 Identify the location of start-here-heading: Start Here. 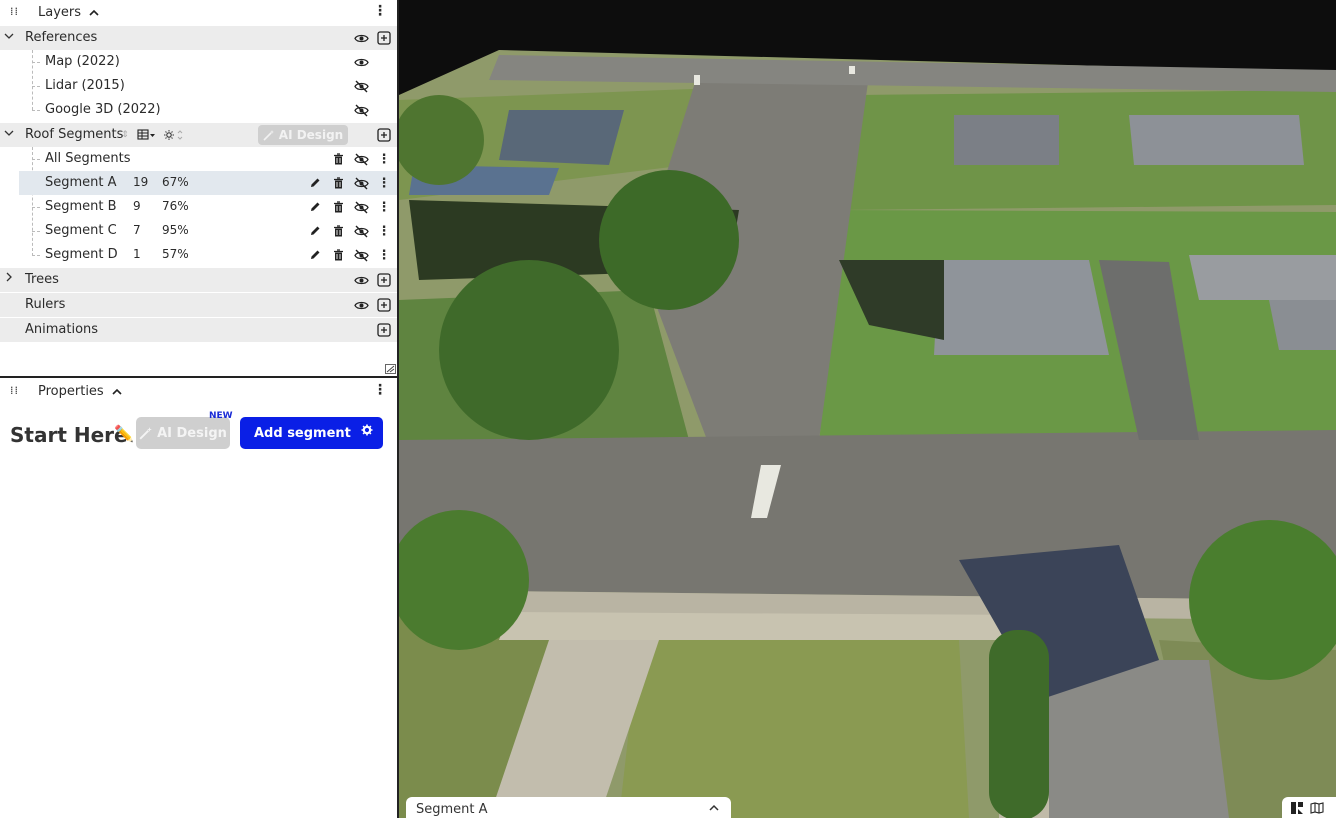
(69, 435).